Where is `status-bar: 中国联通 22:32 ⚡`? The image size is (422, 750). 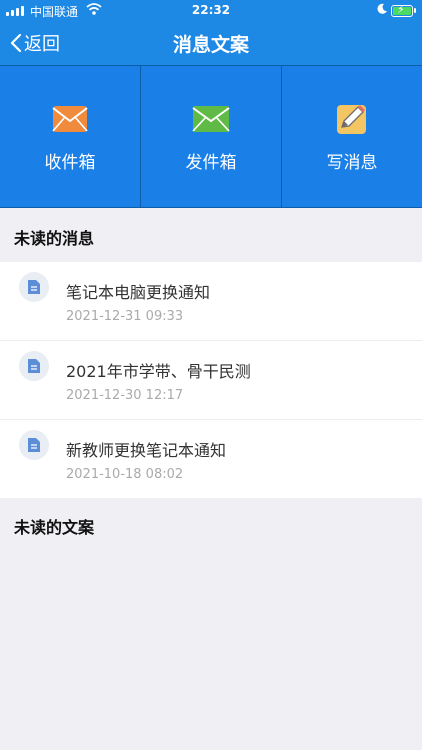
status-bar: 中国联通 22:32 ⚡ is located at coordinates (211, 11).